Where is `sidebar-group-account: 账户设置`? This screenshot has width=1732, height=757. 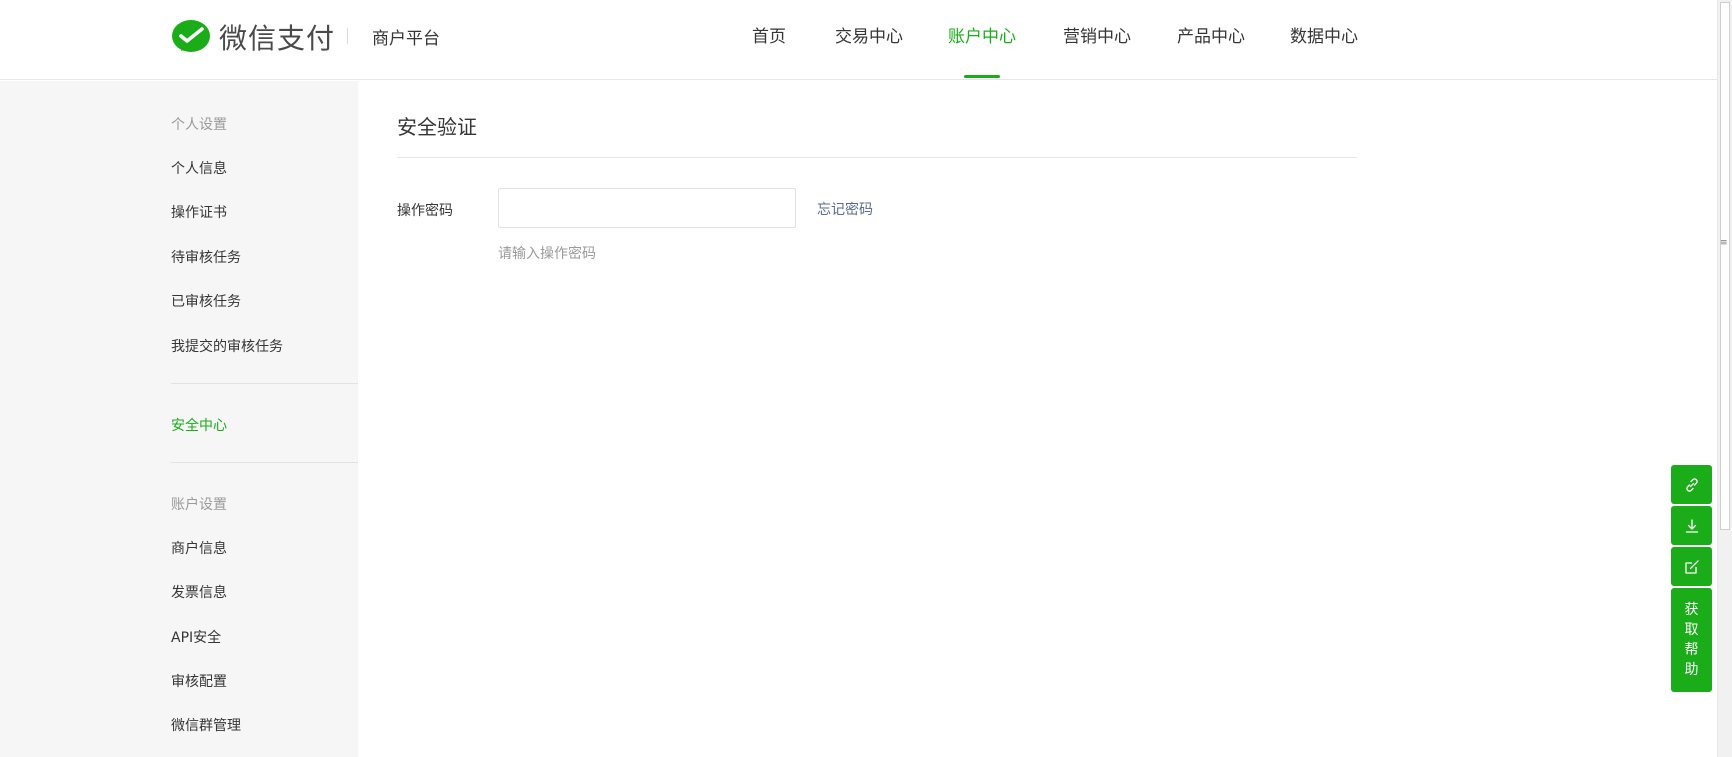 sidebar-group-account: 账户设置 is located at coordinates (199, 505).